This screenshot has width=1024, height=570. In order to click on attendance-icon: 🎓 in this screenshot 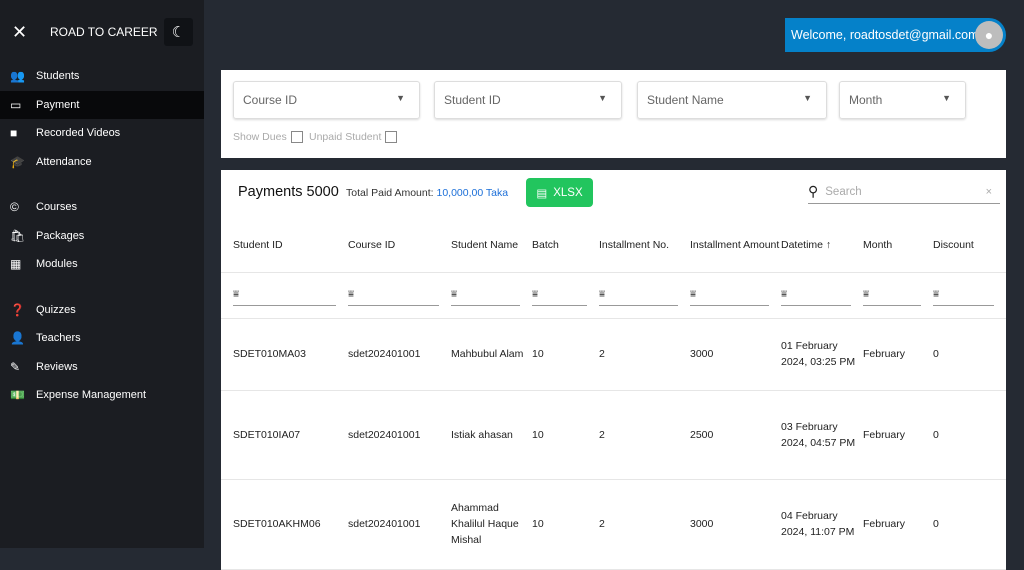, I will do `click(17, 161)`.